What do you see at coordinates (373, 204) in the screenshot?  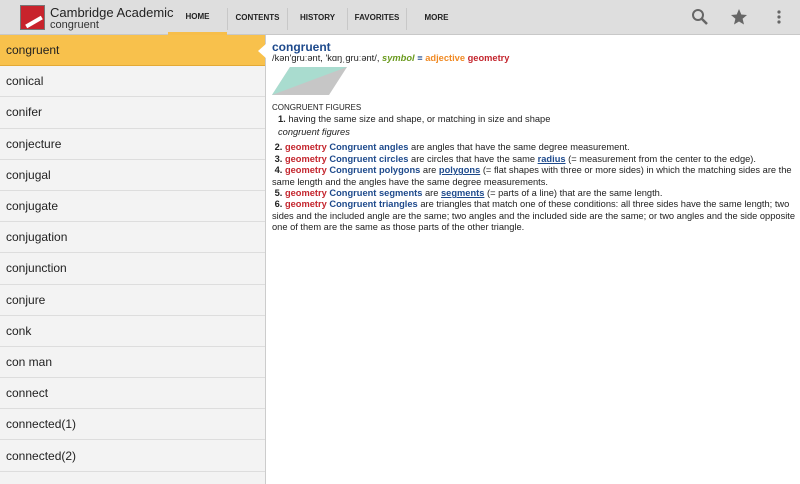 I see `term: Congruent triangles` at bounding box center [373, 204].